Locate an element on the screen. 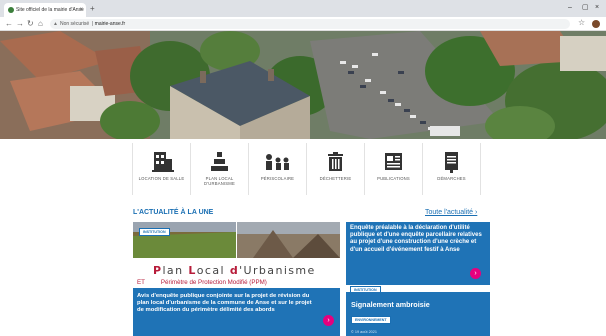 The height and width of the screenshot is (336, 606). home-icon: ⌂ is located at coordinates (40, 24).